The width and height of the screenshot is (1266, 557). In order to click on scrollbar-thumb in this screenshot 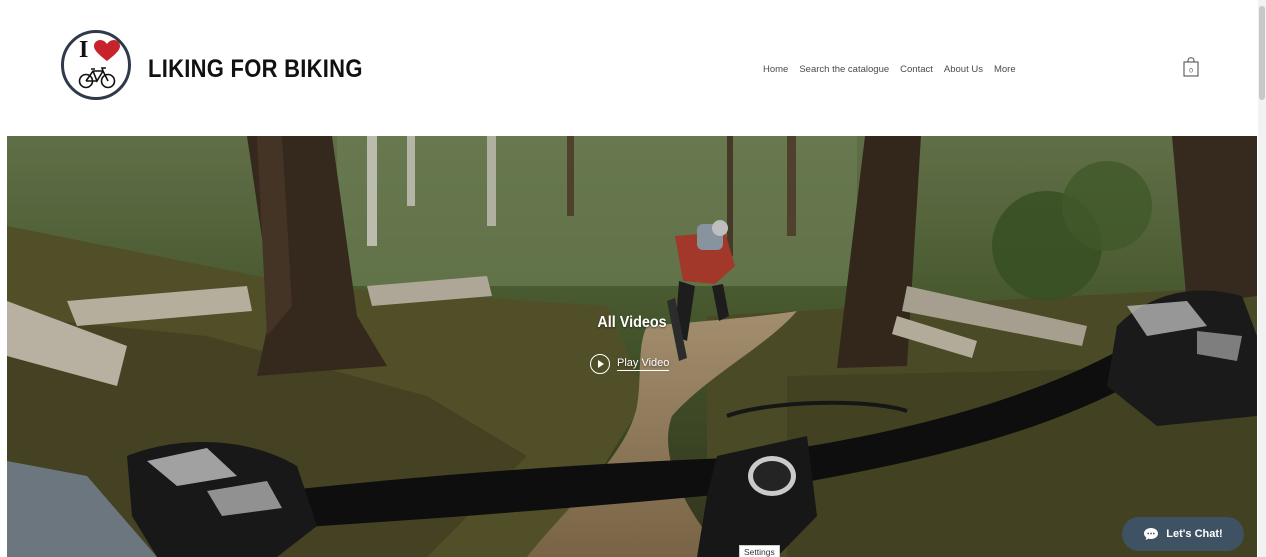, I will do `click(1262, 53)`.